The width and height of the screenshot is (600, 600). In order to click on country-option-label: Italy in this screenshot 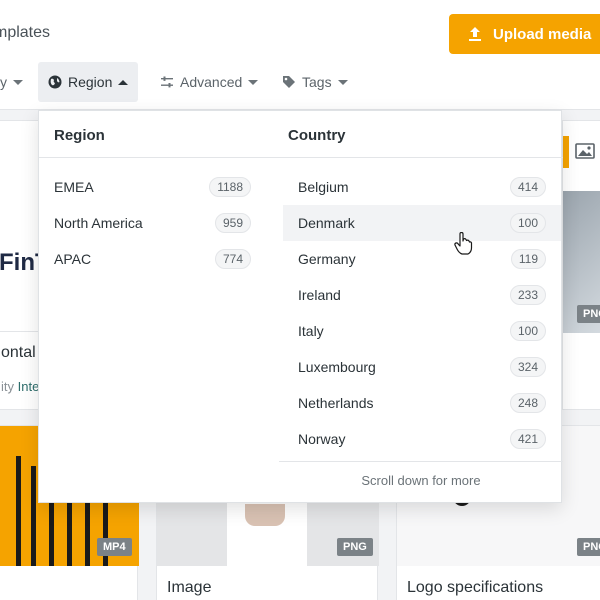, I will do `click(311, 331)`.